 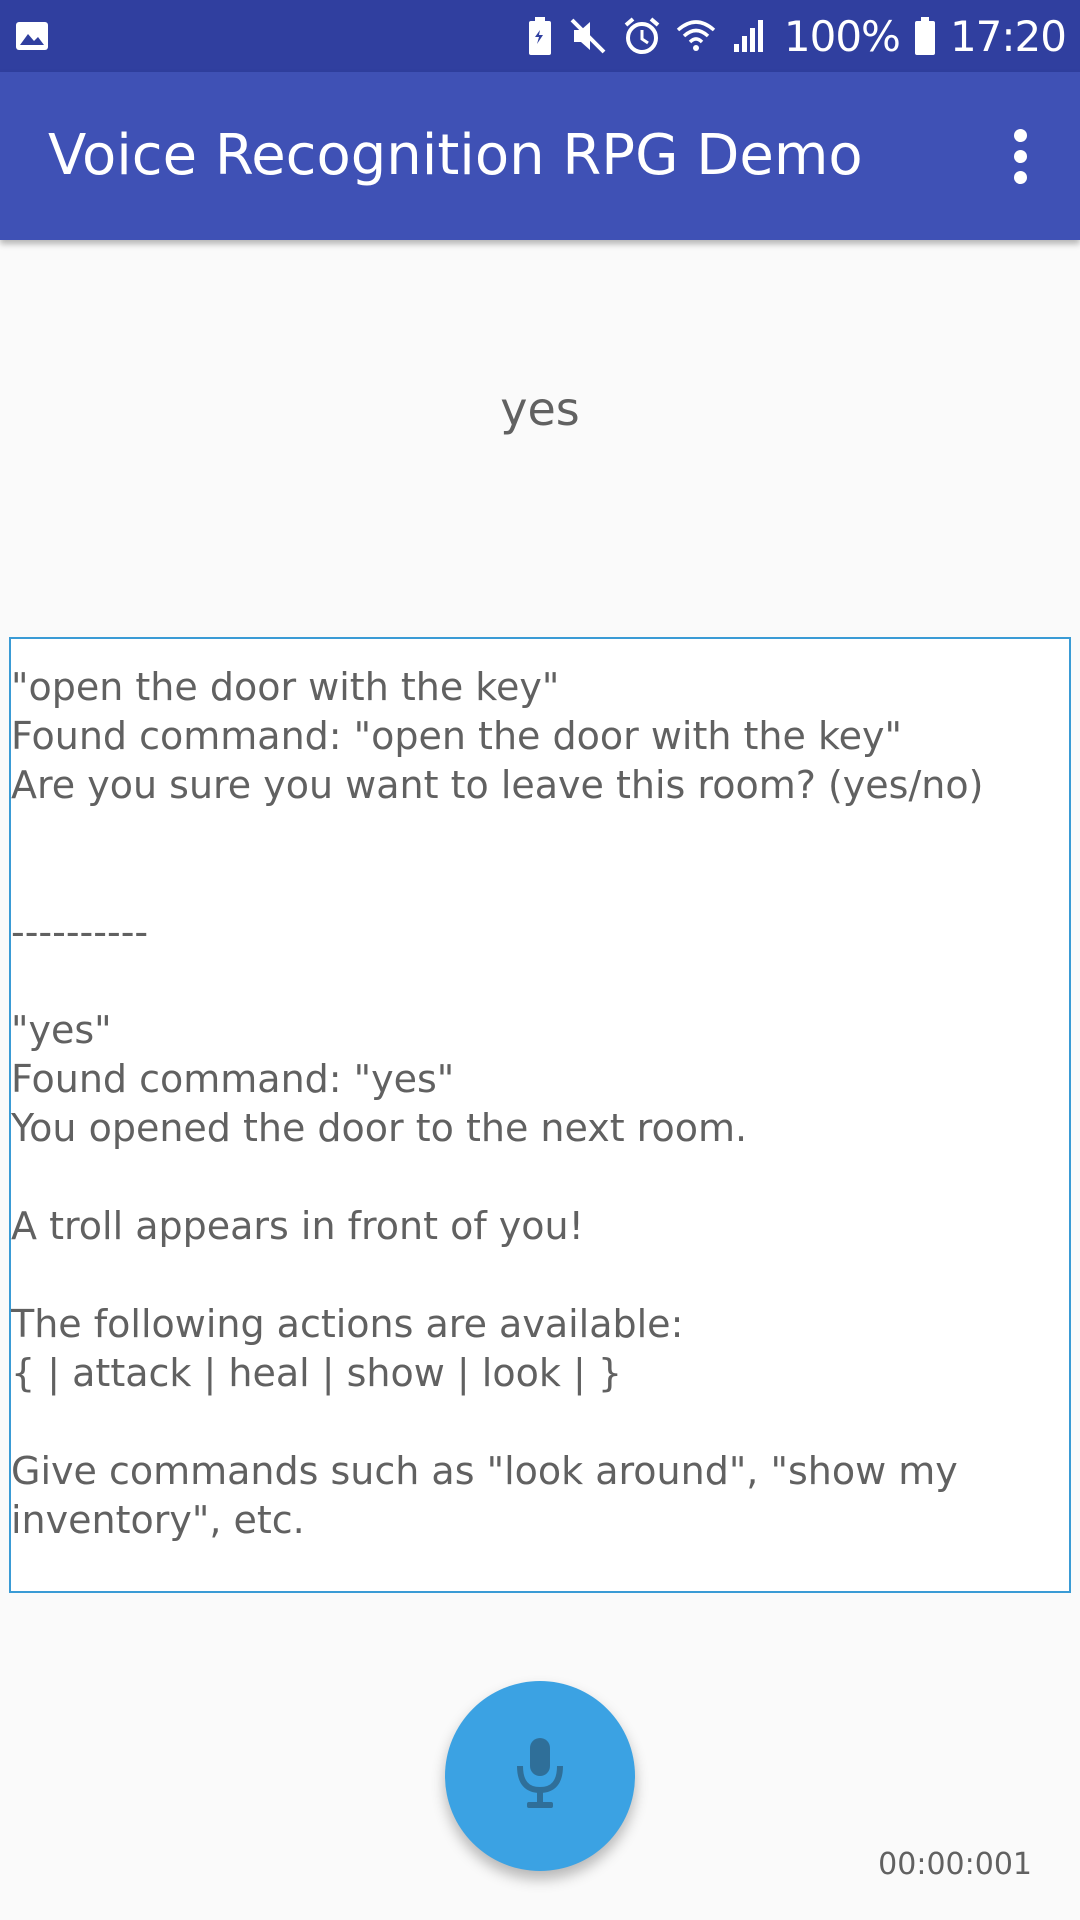 I want to click on microphone-icon, so click(x=540, y=1776).